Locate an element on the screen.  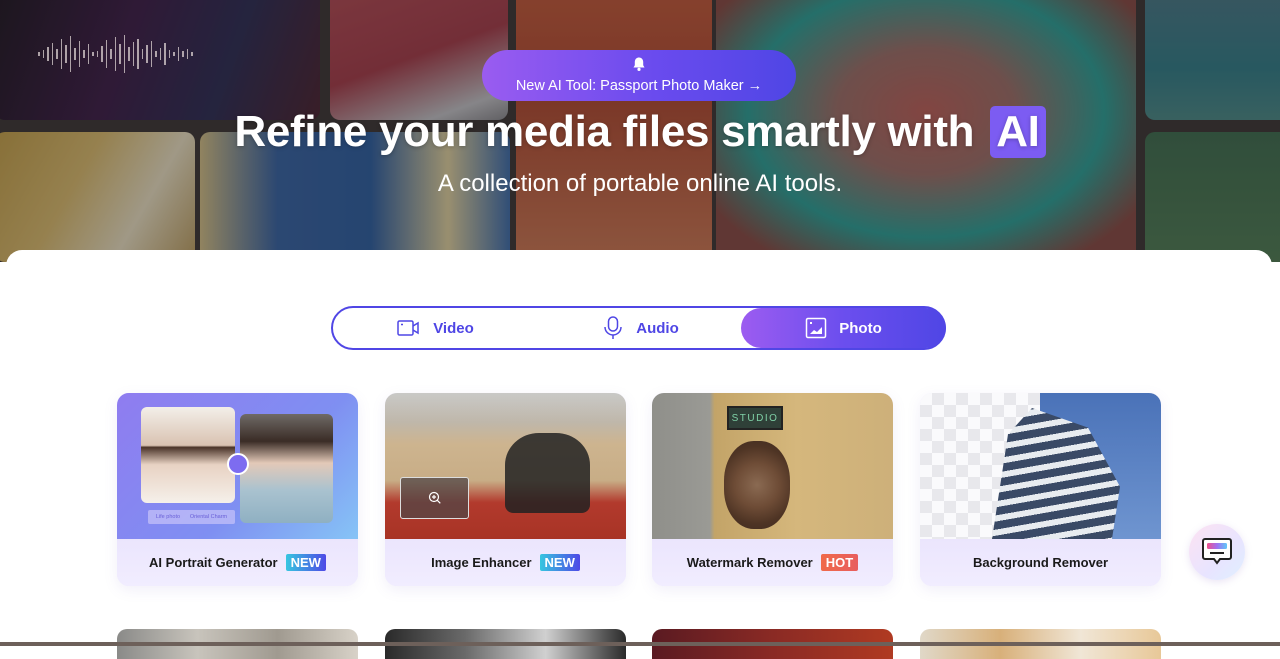
chat-bubble-icon is located at coordinates (1217, 551).